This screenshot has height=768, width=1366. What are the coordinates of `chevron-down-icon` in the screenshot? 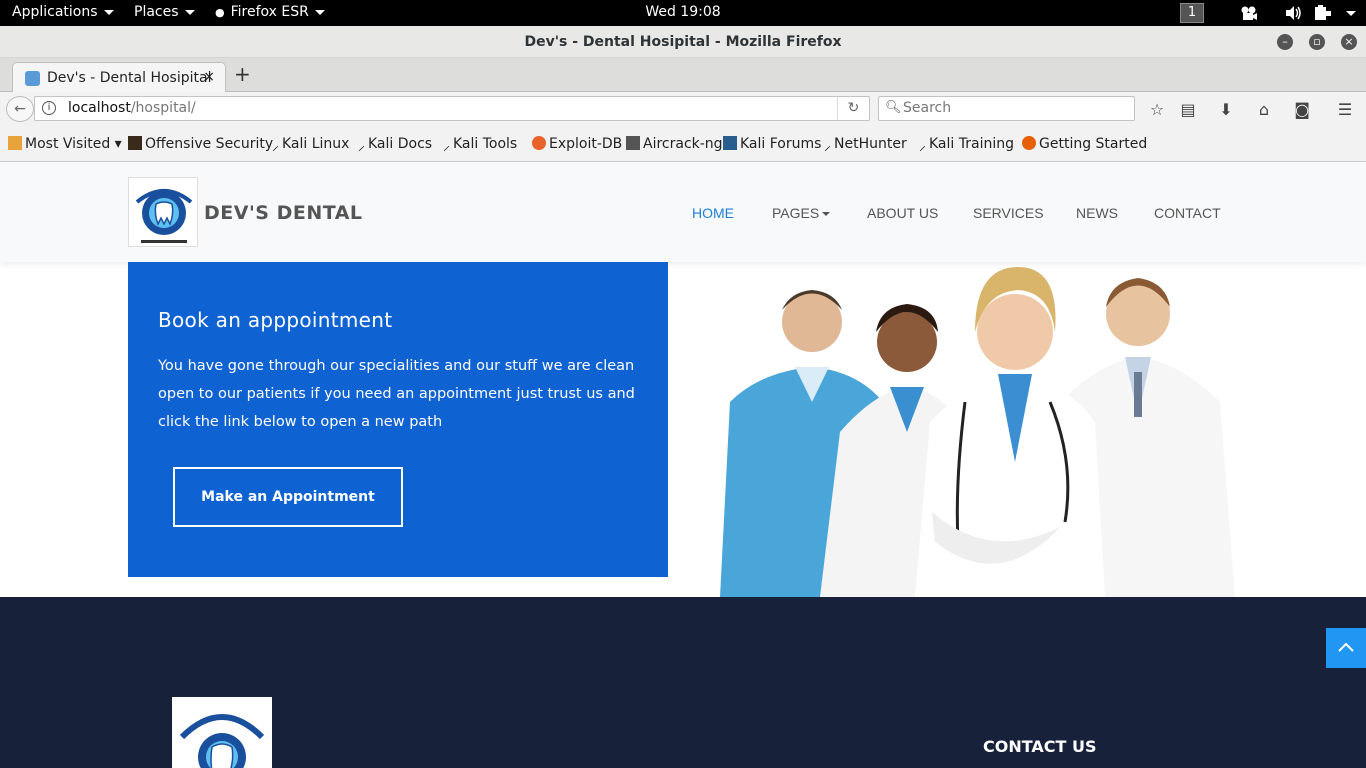 It's located at (826, 214).